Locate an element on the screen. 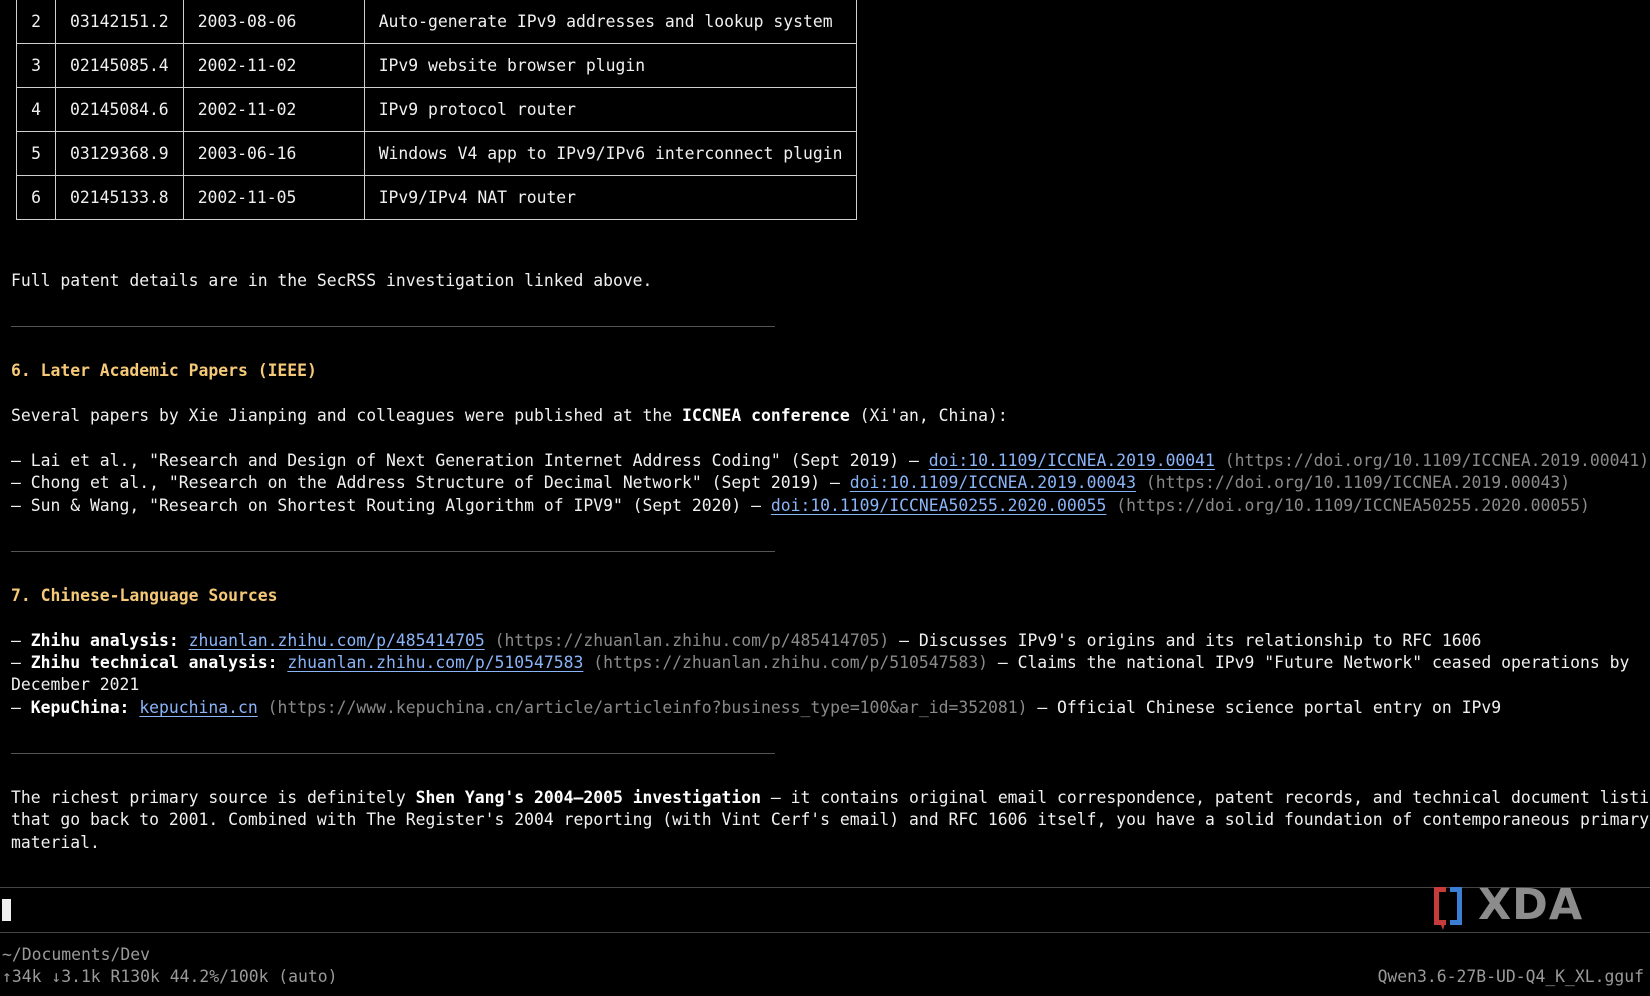 The height and width of the screenshot is (996, 1650). patent-number-cell: 02145133.8 is located at coordinates (119, 197).